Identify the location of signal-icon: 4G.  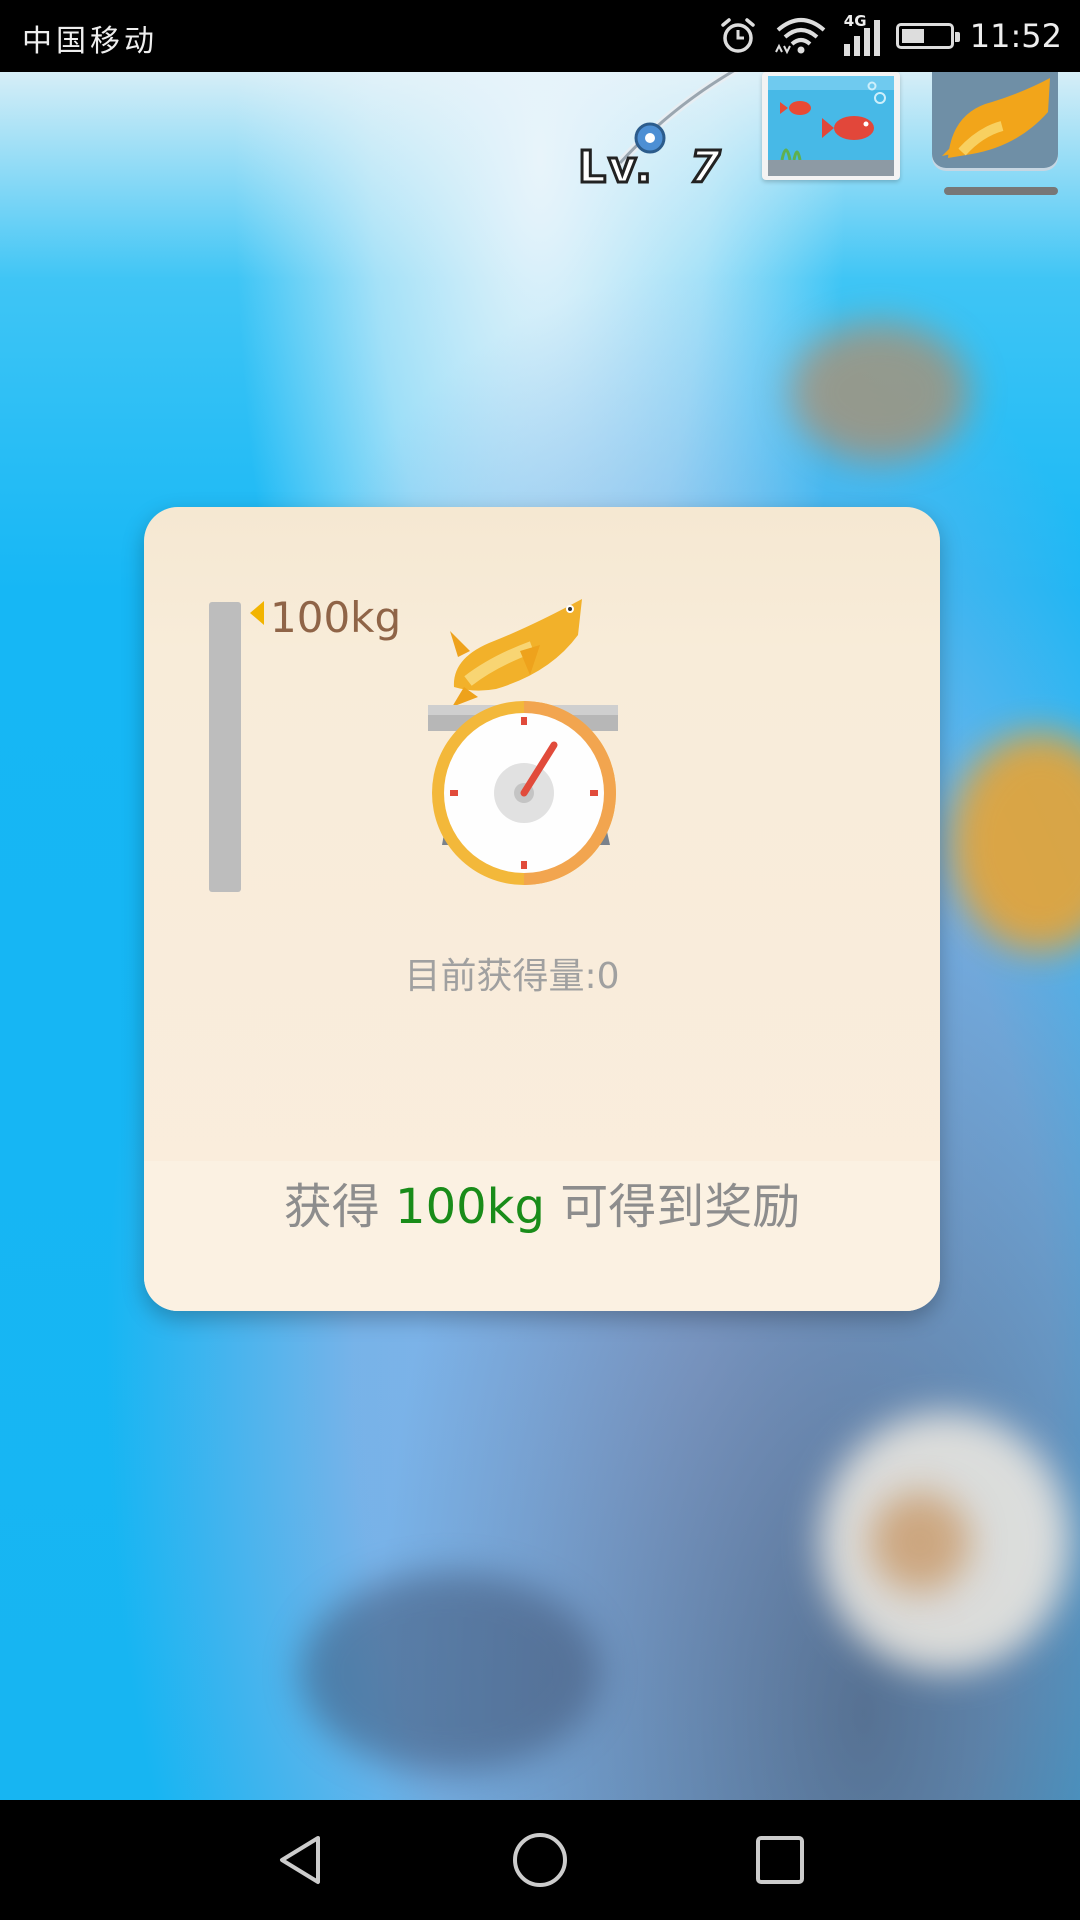
(861, 34).